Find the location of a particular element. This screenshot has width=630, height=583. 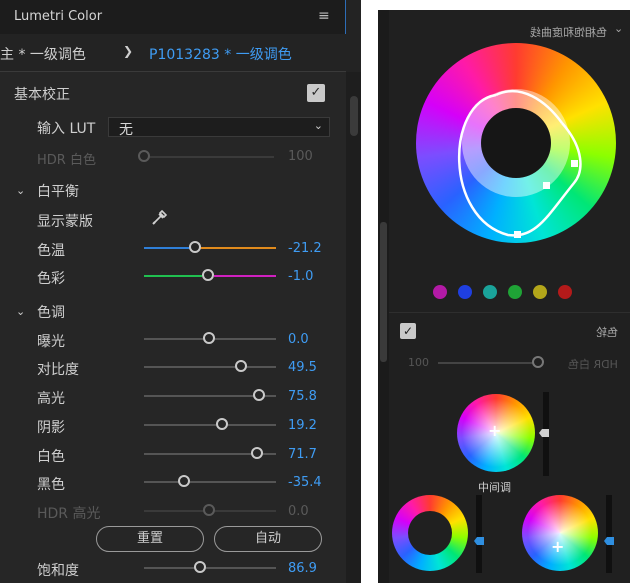

tab-master-clip: 主 * 一级调色 is located at coordinates (43, 54).